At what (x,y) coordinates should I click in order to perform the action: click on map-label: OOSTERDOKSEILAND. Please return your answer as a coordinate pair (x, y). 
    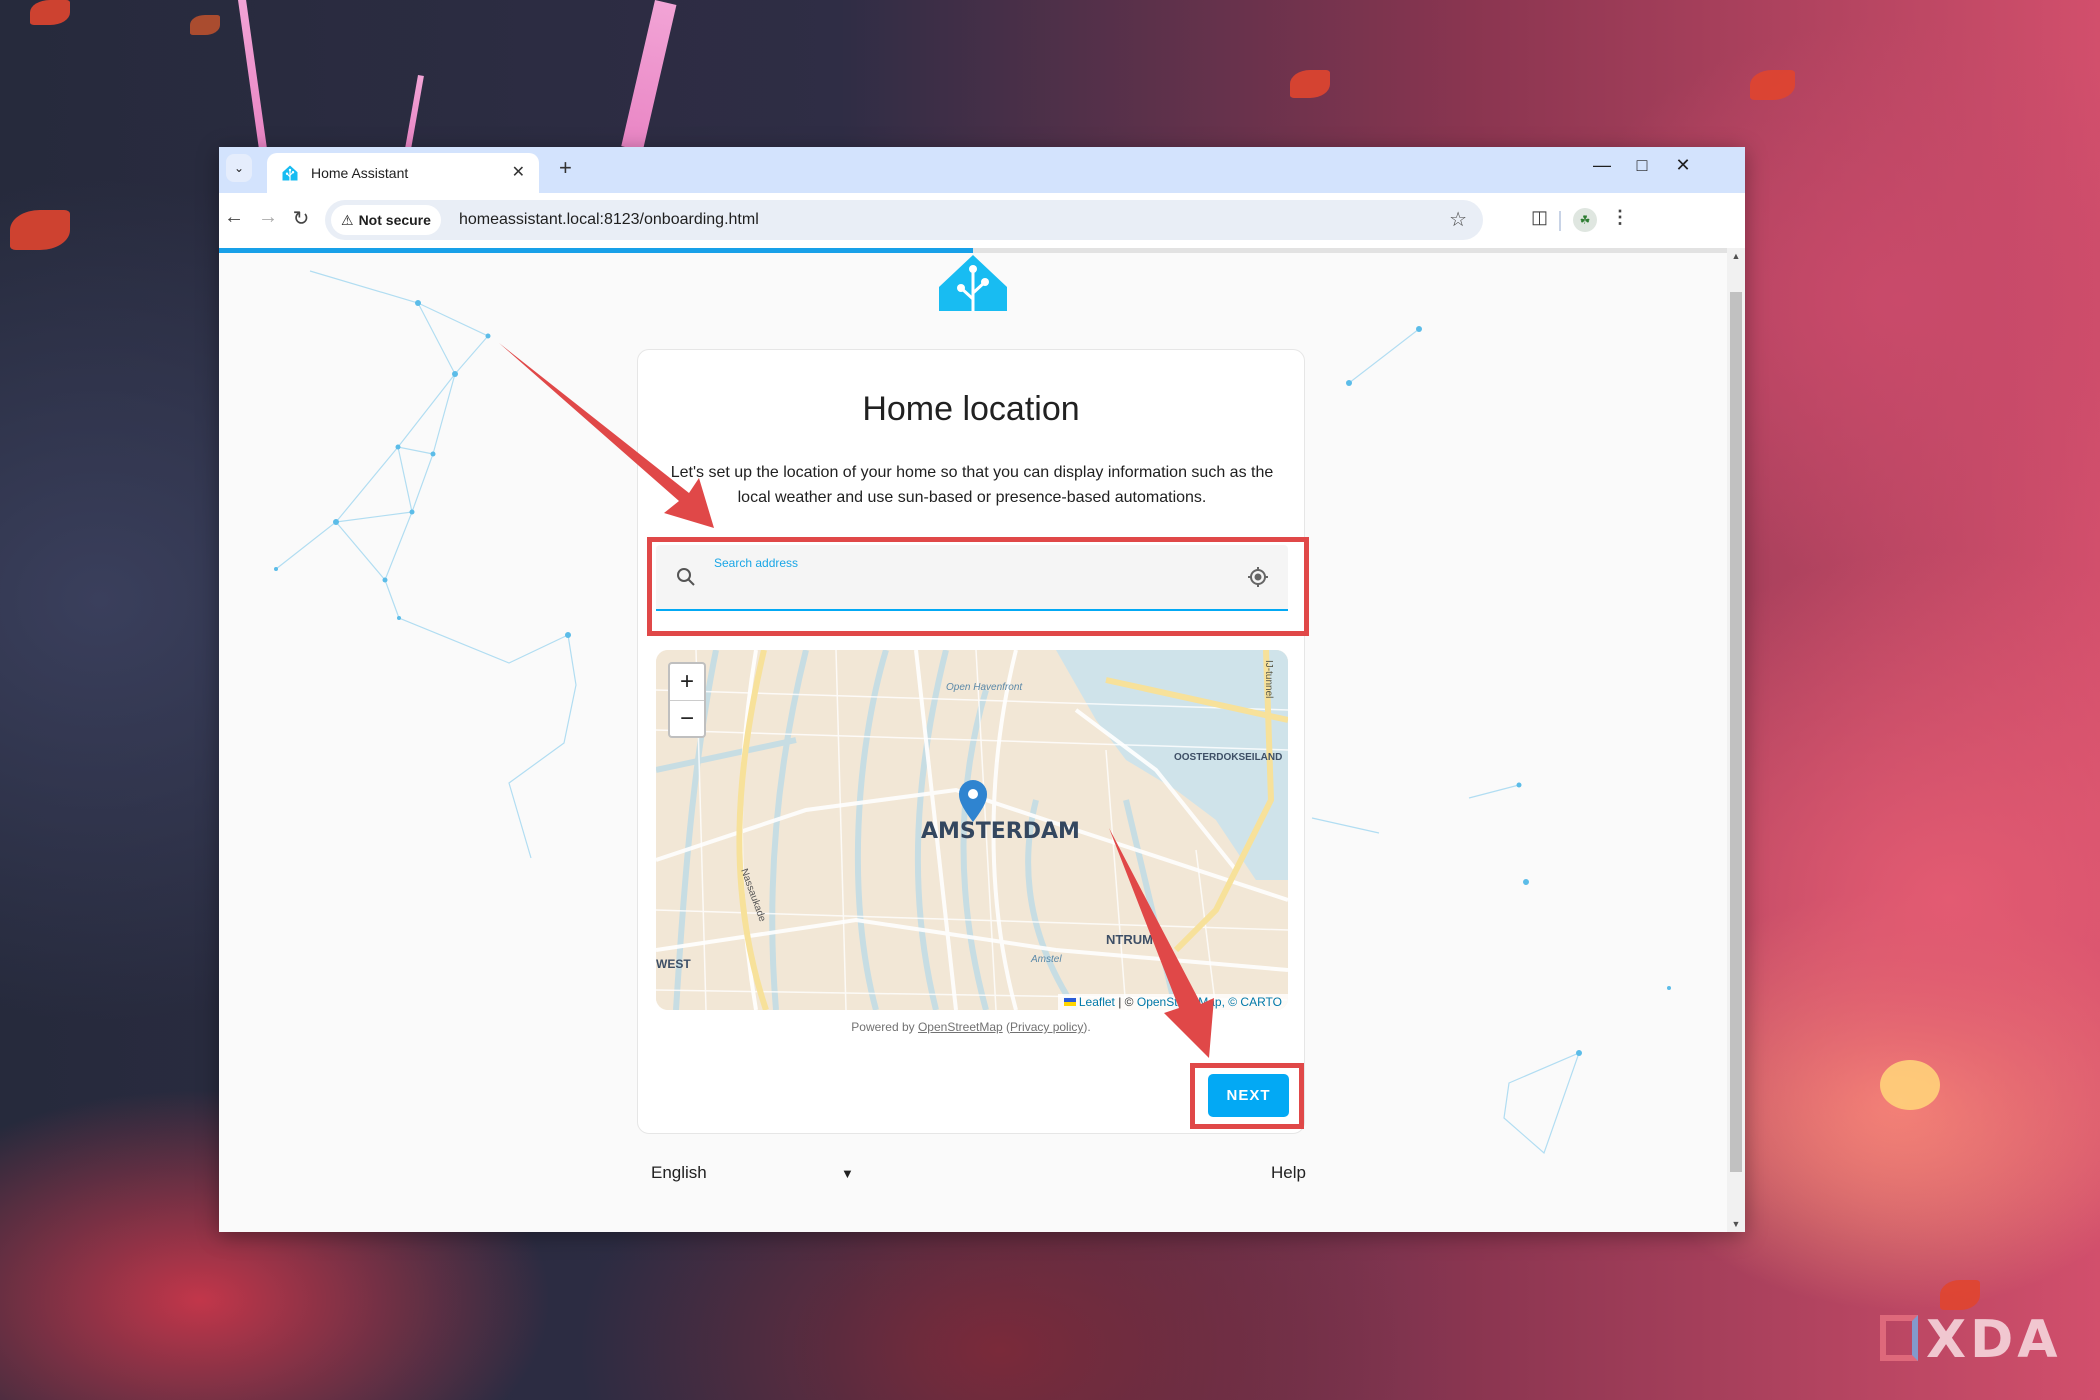
    Looking at the image, I should click on (1228, 757).